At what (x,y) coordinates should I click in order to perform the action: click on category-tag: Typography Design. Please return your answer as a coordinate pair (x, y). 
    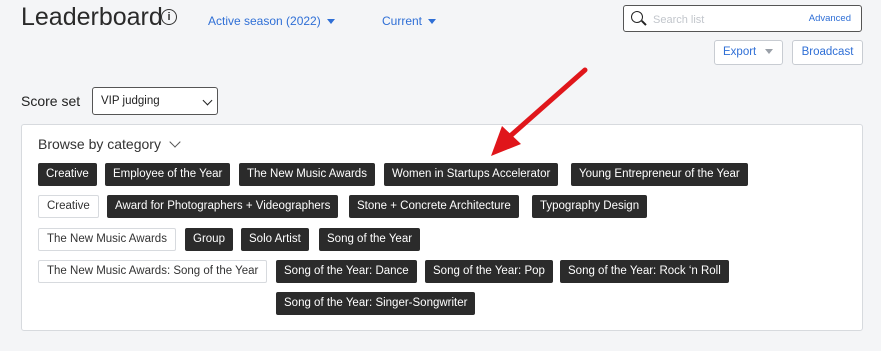
    Looking at the image, I should click on (590, 206).